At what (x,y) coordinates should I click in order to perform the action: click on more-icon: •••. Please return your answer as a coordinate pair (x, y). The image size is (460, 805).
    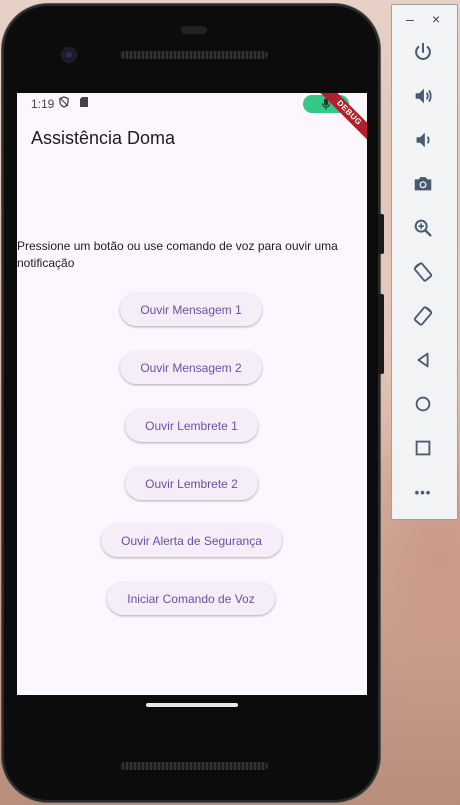
    Looking at the image, I should click on (423, 492).